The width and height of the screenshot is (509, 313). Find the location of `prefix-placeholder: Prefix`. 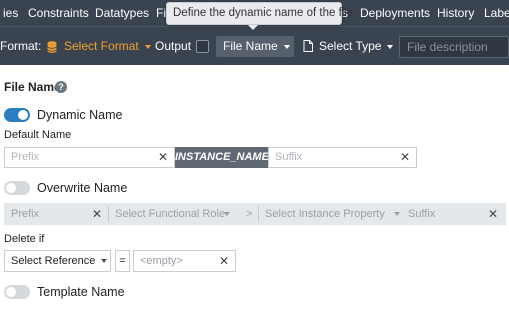

prefix-placeholder: Prefix is located at coordinates (25, 157).